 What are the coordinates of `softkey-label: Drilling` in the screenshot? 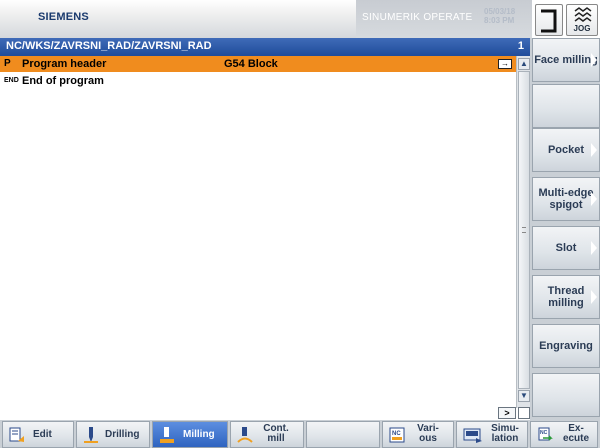 It's located at (122, 434).